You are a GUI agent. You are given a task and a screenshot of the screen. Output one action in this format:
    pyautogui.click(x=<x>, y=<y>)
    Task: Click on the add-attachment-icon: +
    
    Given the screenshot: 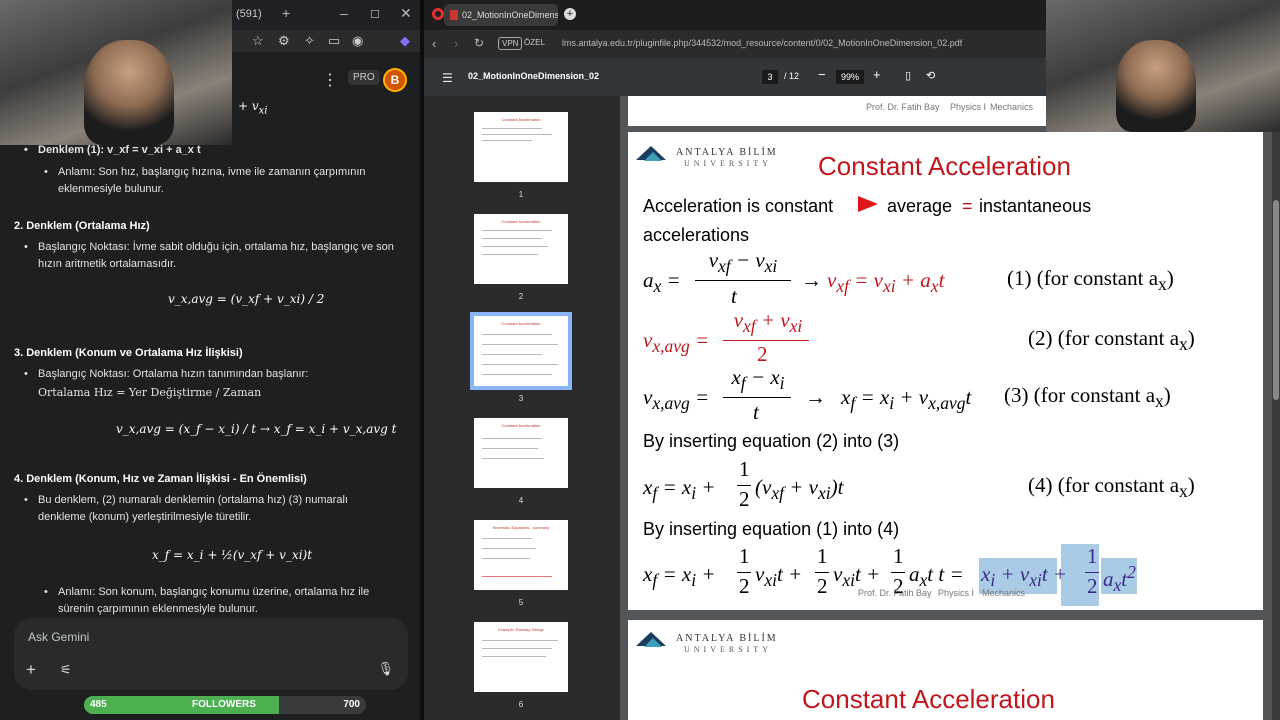 What is the action you would take?
    pyautogui.click(x=31, y=670)
    